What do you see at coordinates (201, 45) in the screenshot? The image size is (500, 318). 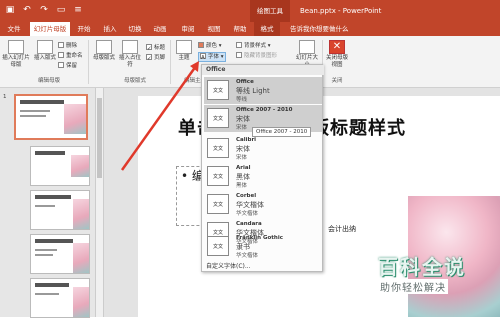 I see `colors-icon` at bounding box center [201, 45].